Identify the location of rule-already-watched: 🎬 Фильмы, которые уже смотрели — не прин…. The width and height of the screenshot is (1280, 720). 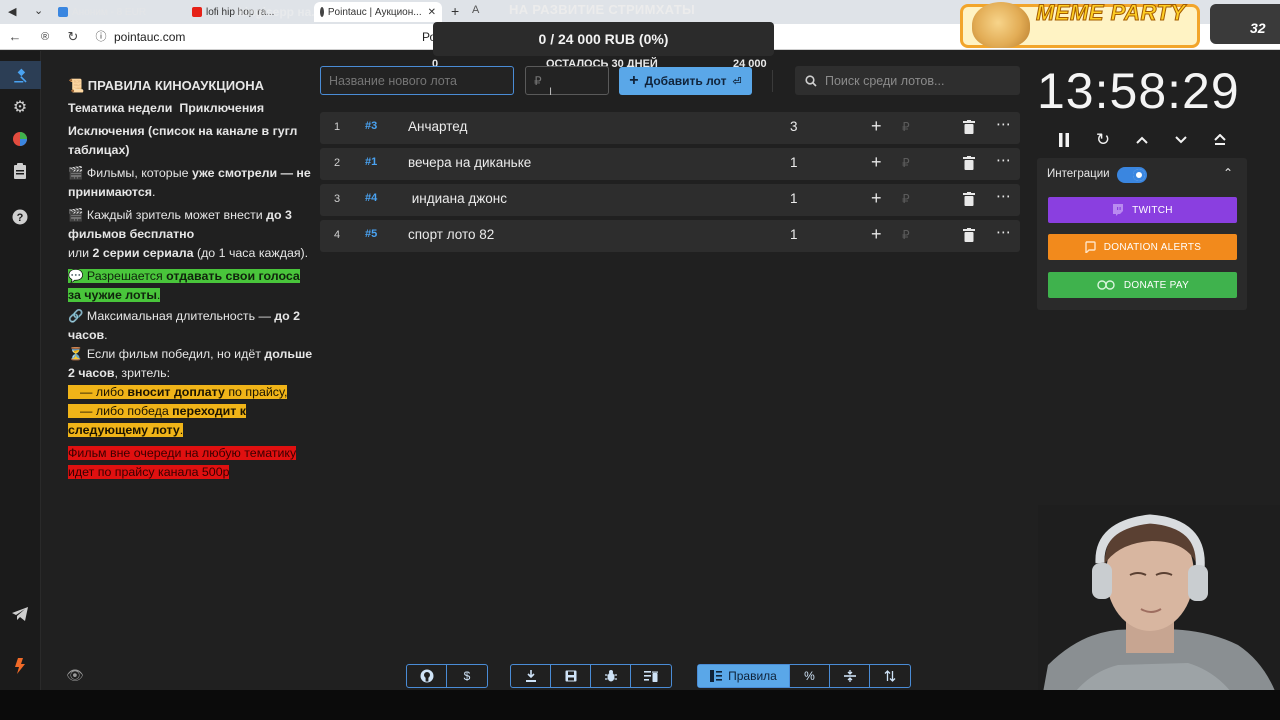
(191, 183).